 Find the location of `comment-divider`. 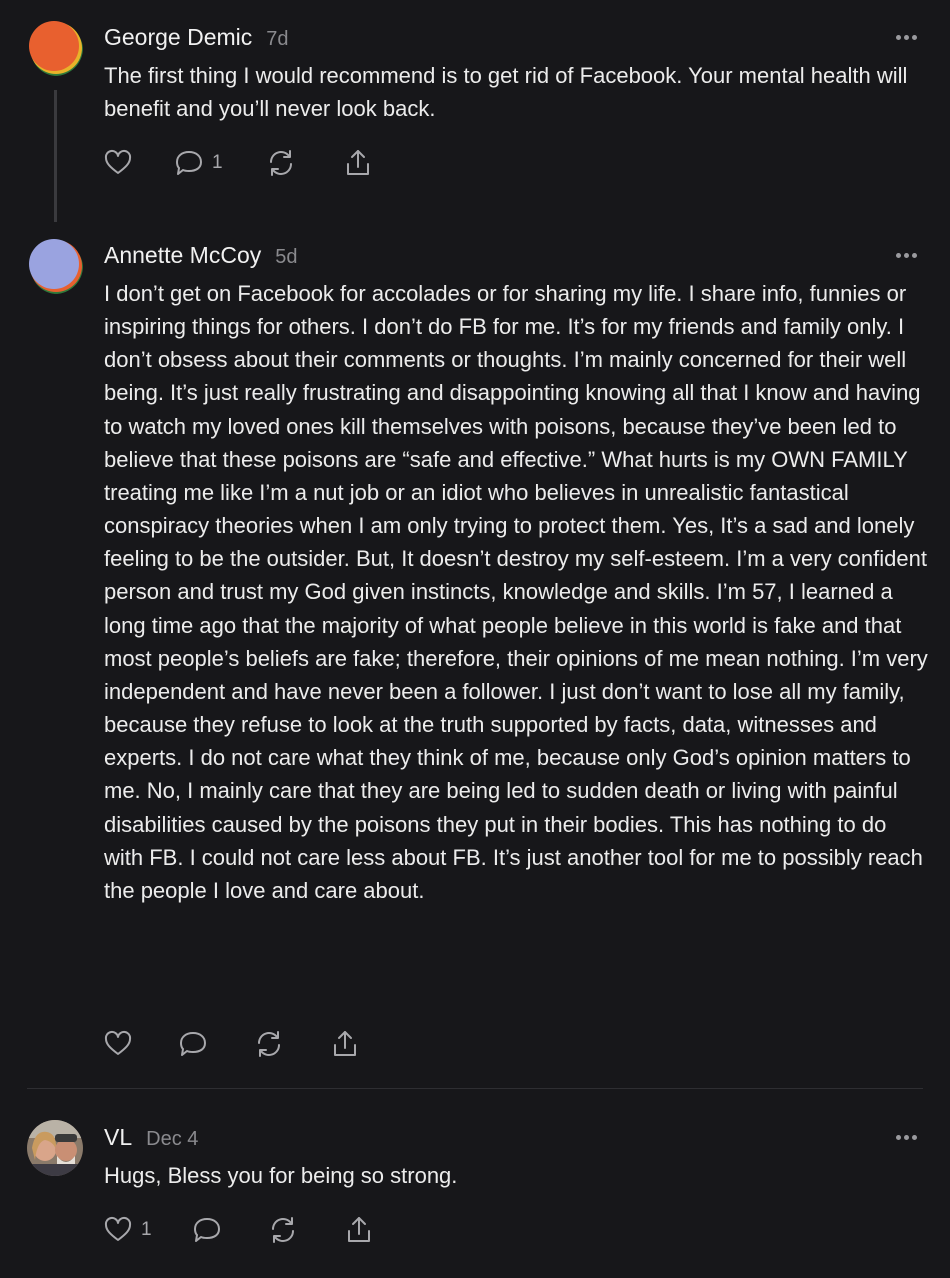

comment-divider is located at coordinates (475, 1088).